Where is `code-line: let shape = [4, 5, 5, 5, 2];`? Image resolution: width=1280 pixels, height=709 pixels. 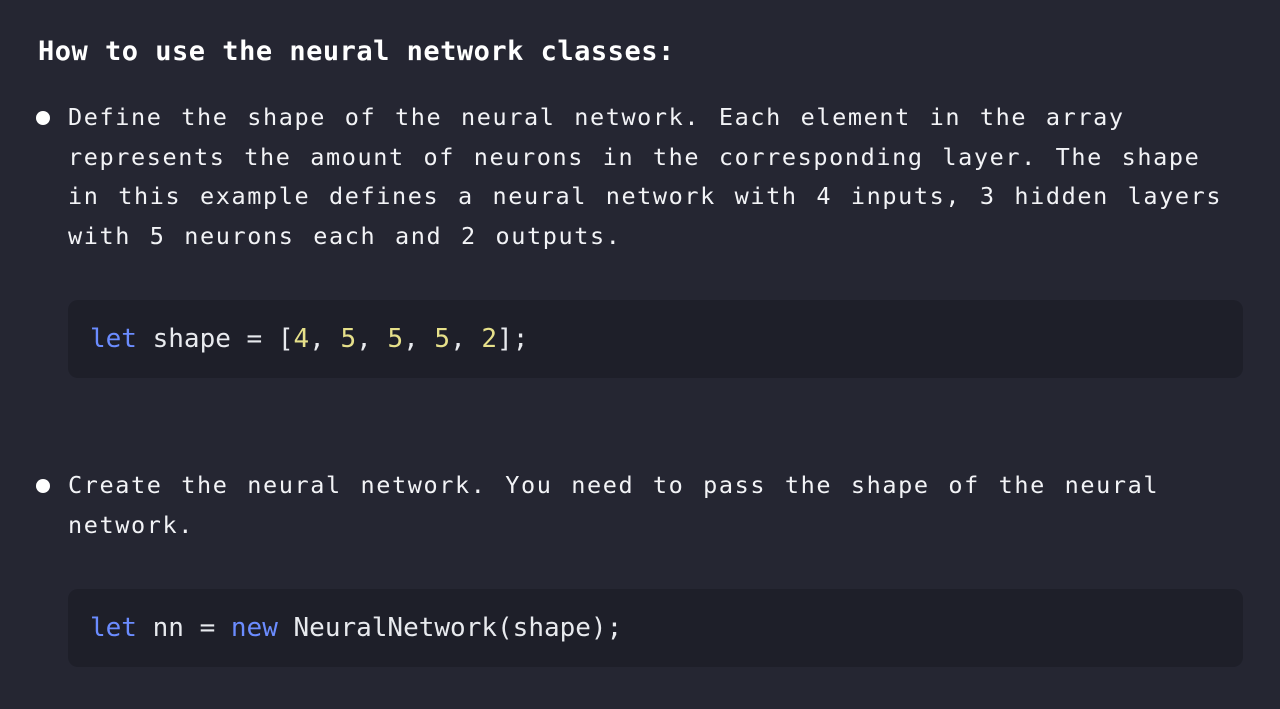 code-line: let shape = [4, 5, 5, 5, 2]; is located at coordinates (309, 339).